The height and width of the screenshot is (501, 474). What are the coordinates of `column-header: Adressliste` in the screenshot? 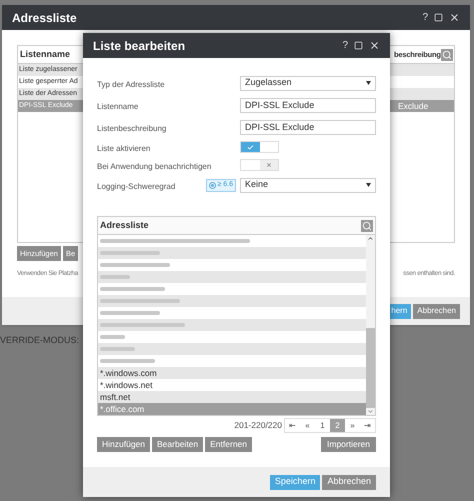 It's located at (124, 225).